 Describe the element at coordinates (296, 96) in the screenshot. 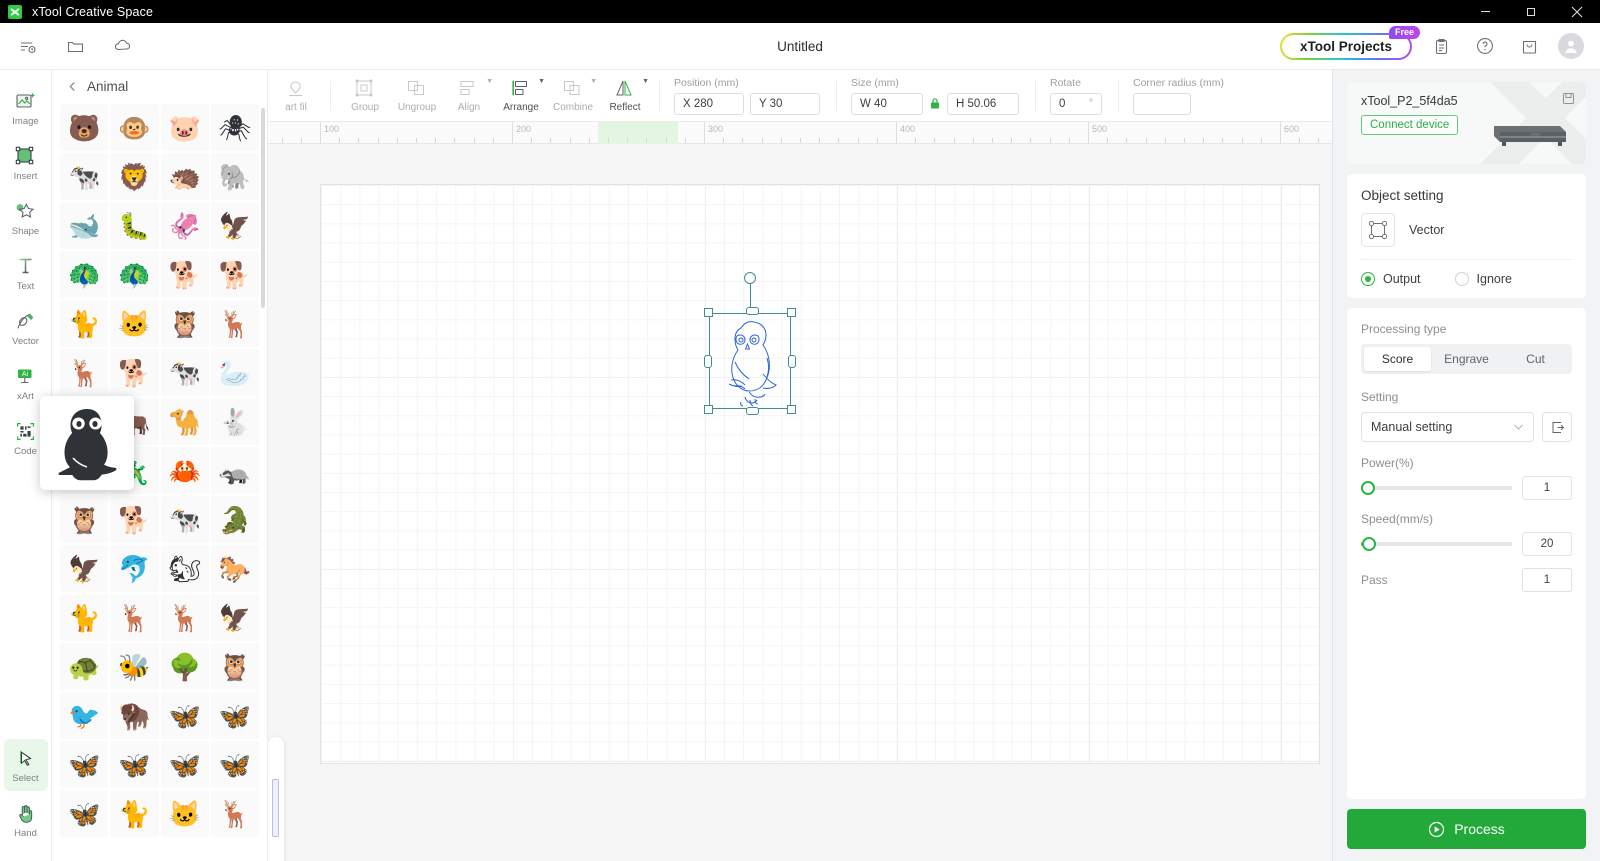

I see `toolbar-smart-fill: art fil` at that location.